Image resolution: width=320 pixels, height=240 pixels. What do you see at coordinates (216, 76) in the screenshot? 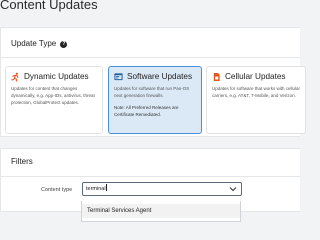
I see `sim-card-icon` at bounding box center [216, 76].